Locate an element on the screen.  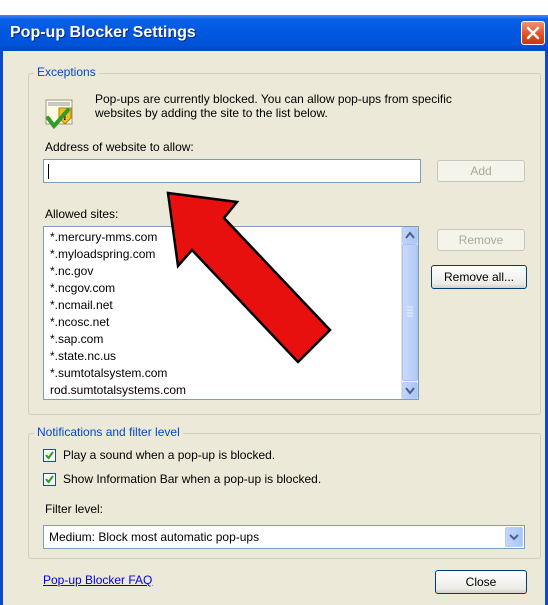
list-item: *.ncmail.net is located at coordinates (81, 305).